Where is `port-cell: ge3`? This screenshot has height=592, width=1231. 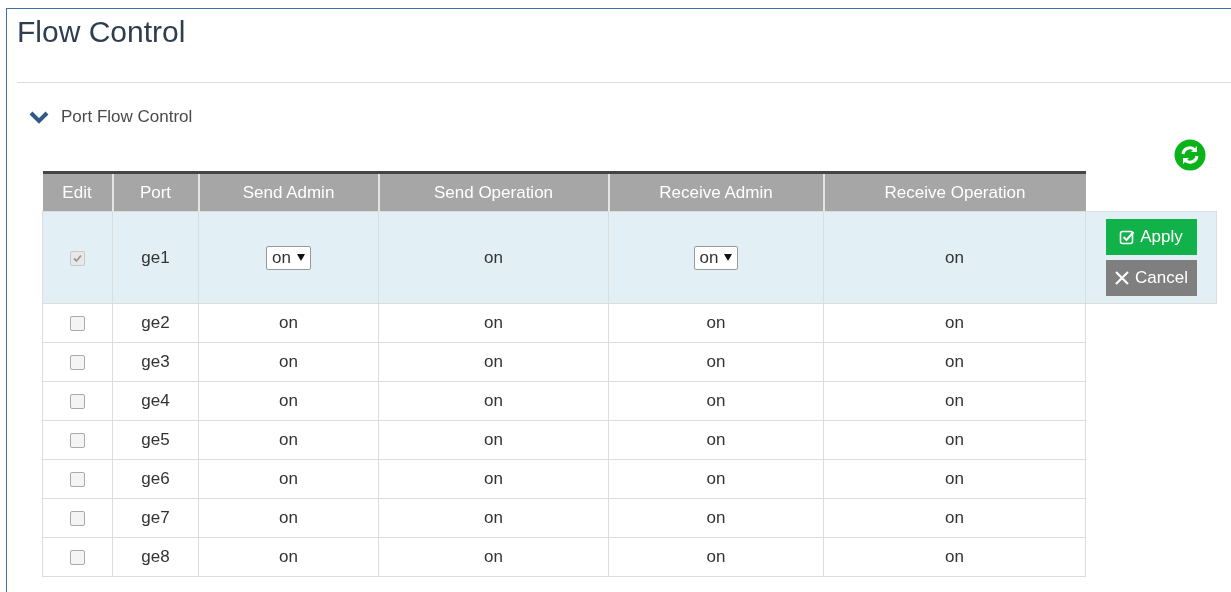 port-cell: ge3 is located at coordinates (155, 362).